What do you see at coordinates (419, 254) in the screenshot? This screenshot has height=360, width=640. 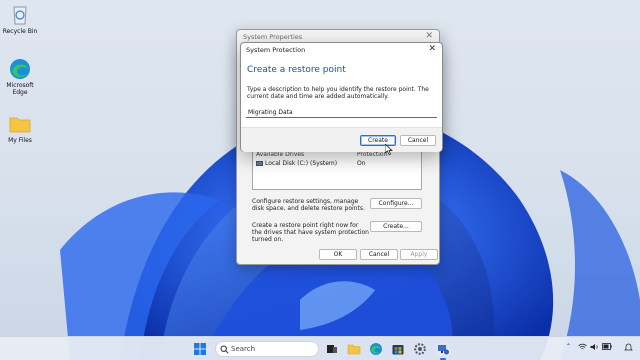 I see `apply-button: Apply` at bounding box center [419, 254].